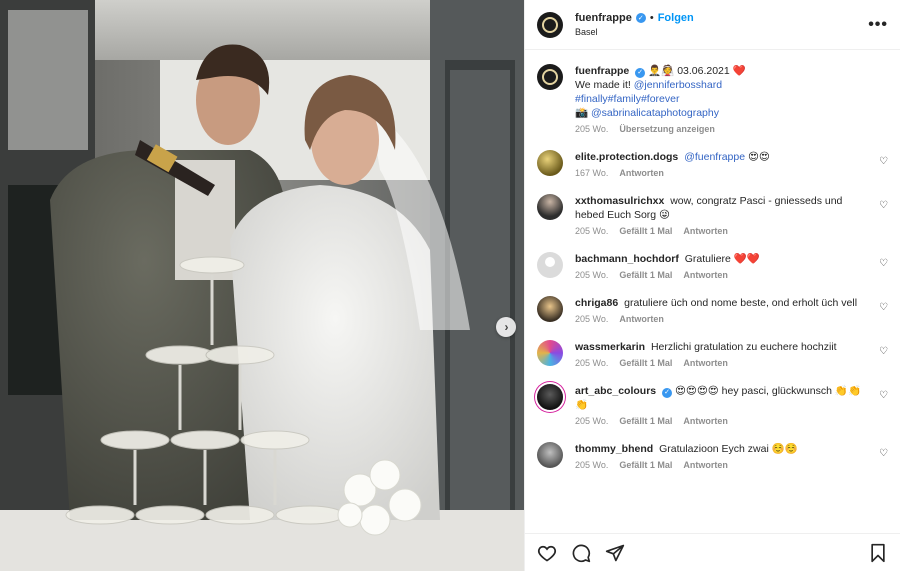  What do you see at coordinates (582, 113) in the screenshot?
I see `camera-emoji: 📸` at bounding box center [582, 113].